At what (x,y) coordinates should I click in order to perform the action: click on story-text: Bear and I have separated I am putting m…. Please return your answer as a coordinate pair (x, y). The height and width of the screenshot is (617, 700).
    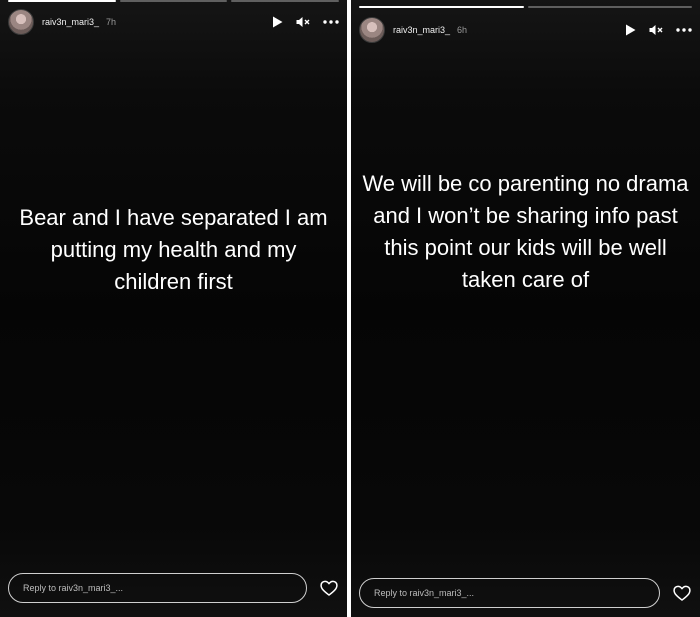
    Looking at the image, I should click on (173, 249).